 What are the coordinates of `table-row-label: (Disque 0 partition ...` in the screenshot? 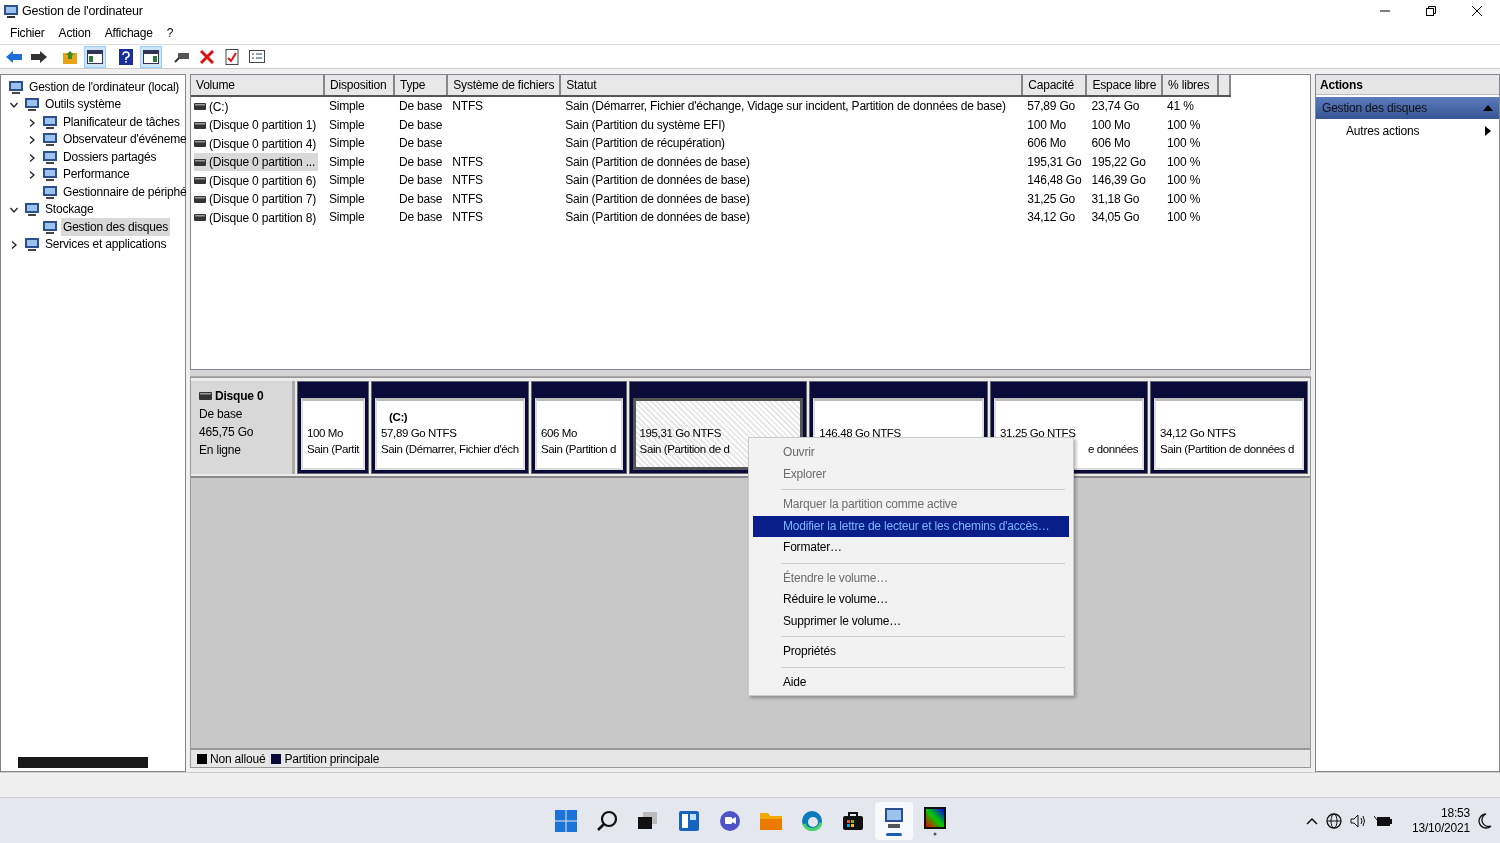 It's located at (256, 162).